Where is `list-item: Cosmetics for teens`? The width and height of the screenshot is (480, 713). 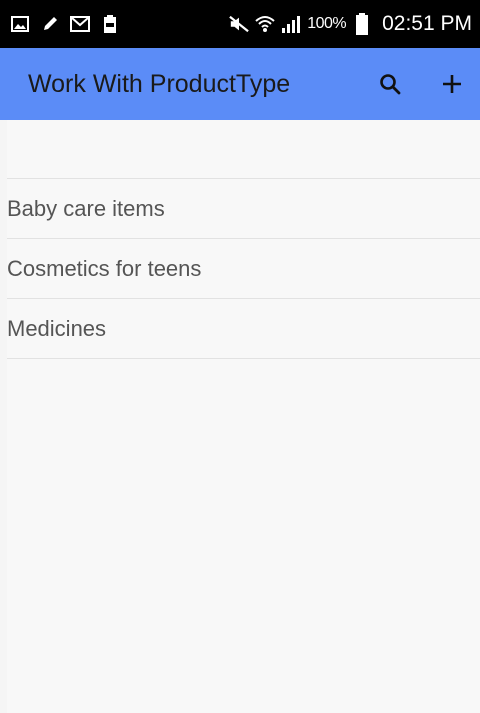
list-item: Cosmetics for teens is located at coordinates (243, 269).